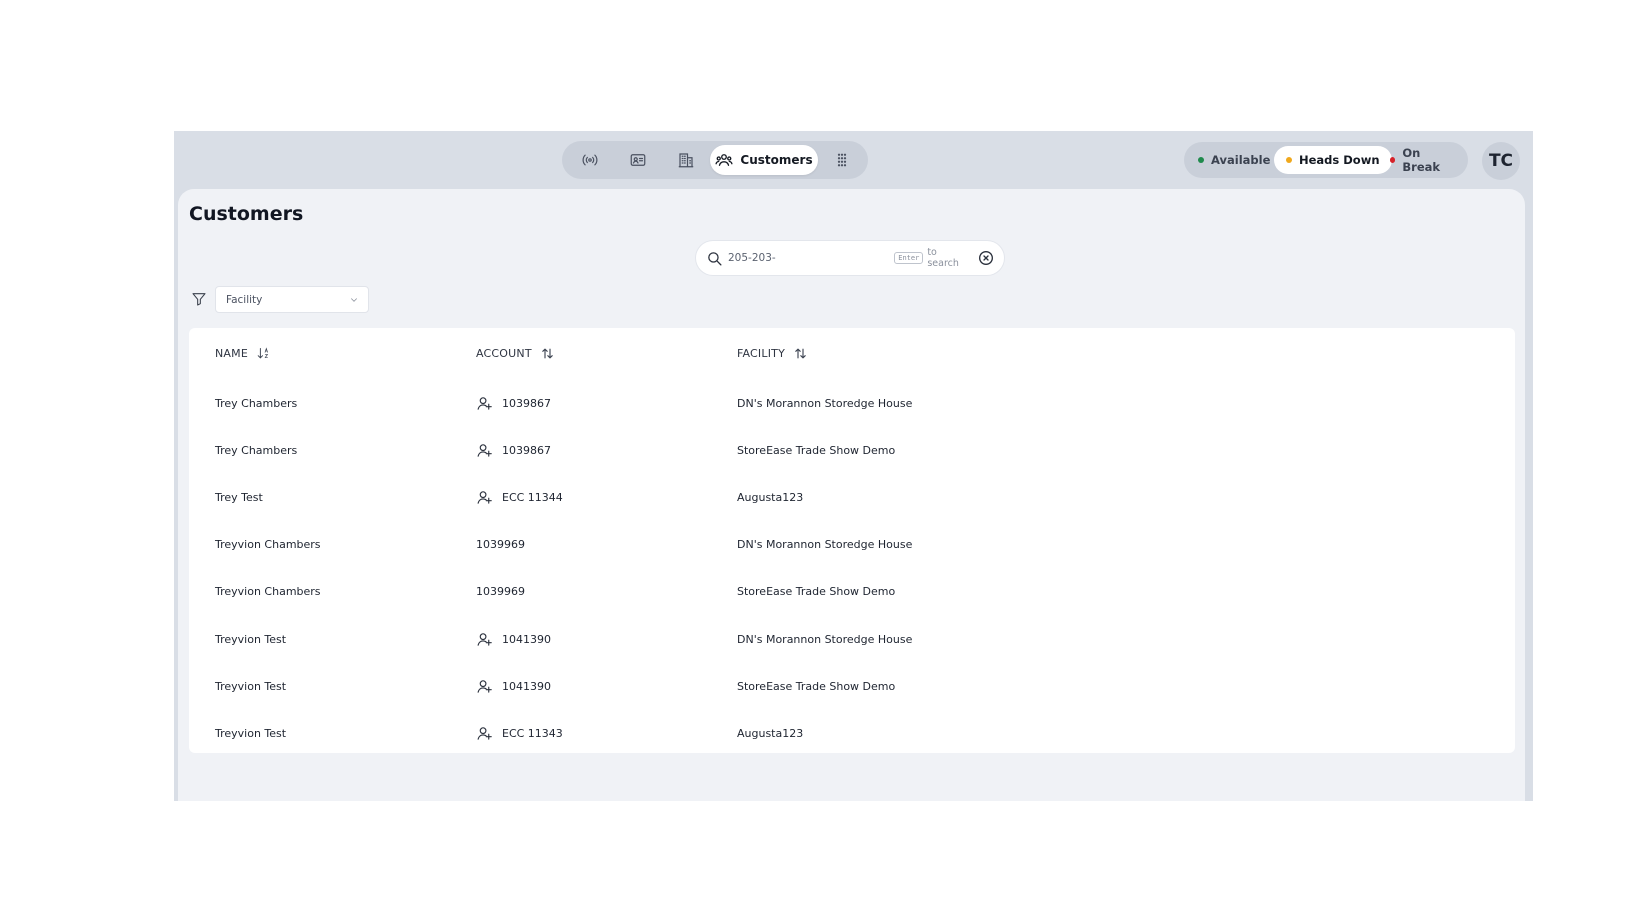 The height and width of the screenshot is (910, 1629). I want to click on column-header-name: NAME, so click(243, 353).